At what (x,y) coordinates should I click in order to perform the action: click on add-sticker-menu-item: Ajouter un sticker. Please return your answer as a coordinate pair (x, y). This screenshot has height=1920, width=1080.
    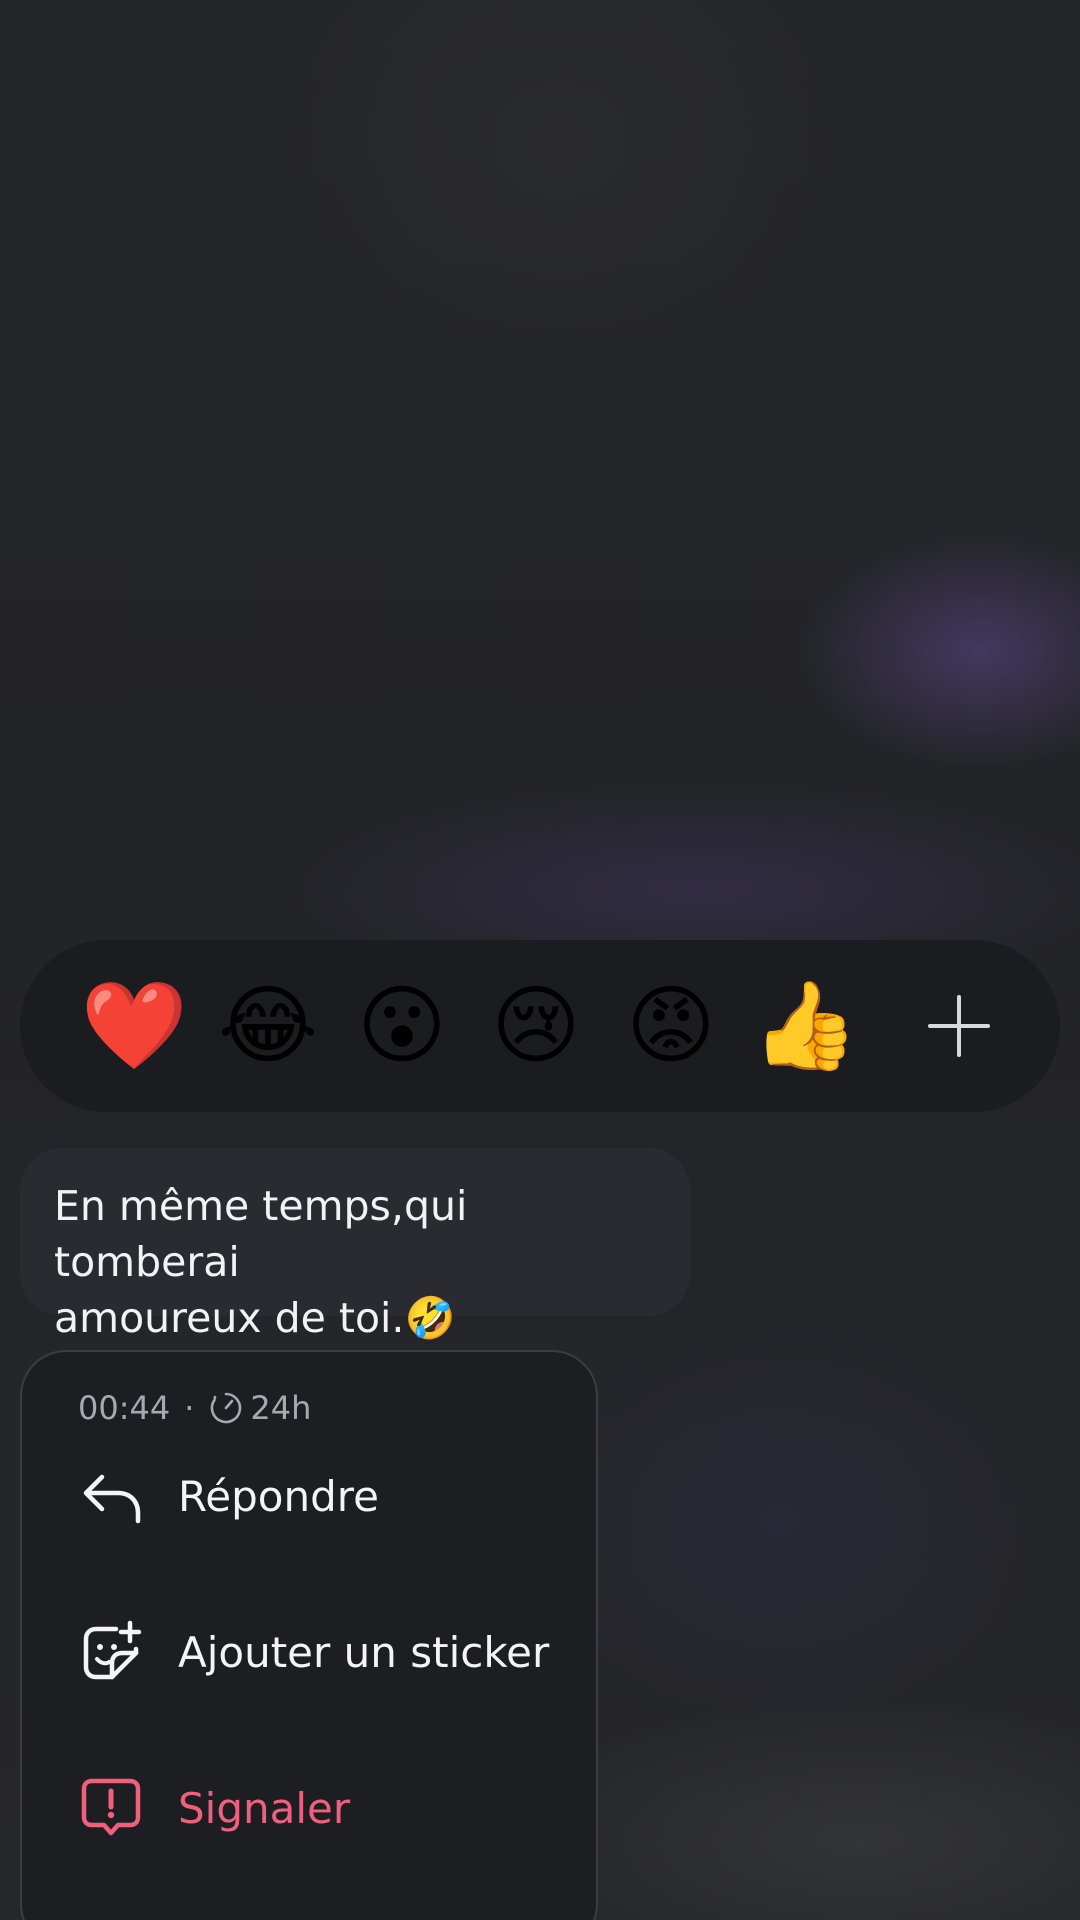
    Looking at the image, I should click on (309, 1652).